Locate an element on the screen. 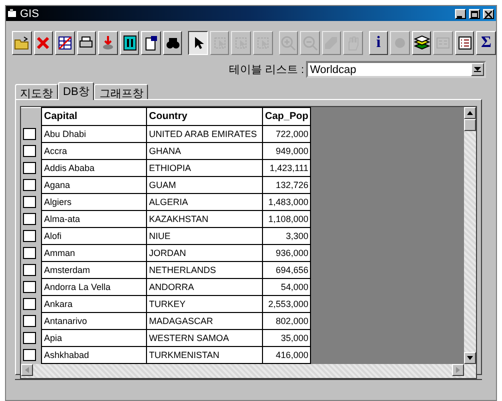  table-cell: NETHERLANDS is located at coordinates (204, 270).